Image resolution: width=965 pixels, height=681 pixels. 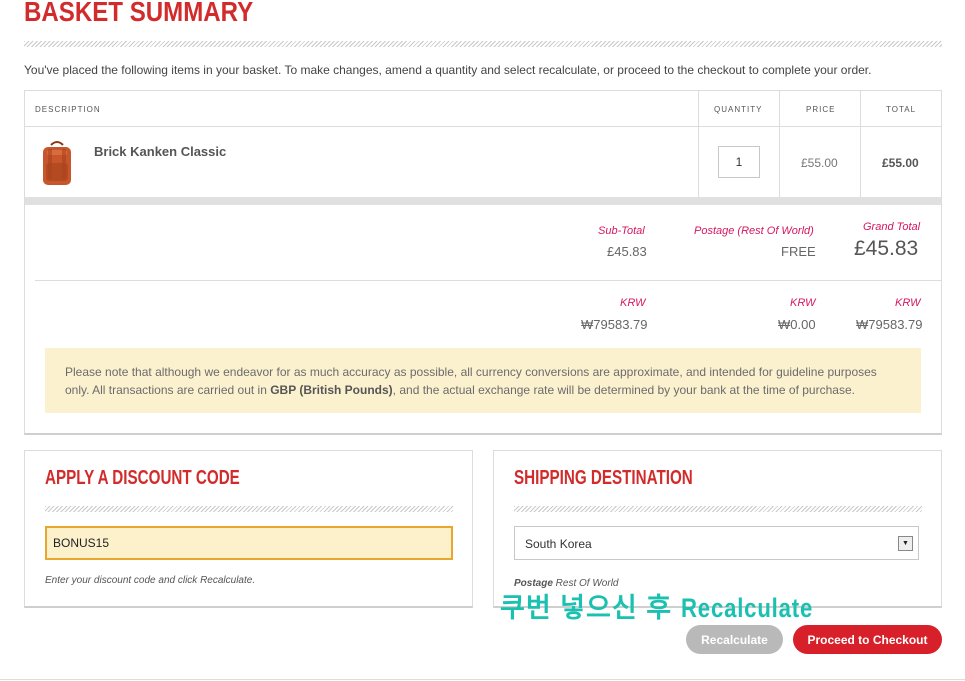 I want to click on product-name: Brick Kanken Classic, so click(x=160, y=151).